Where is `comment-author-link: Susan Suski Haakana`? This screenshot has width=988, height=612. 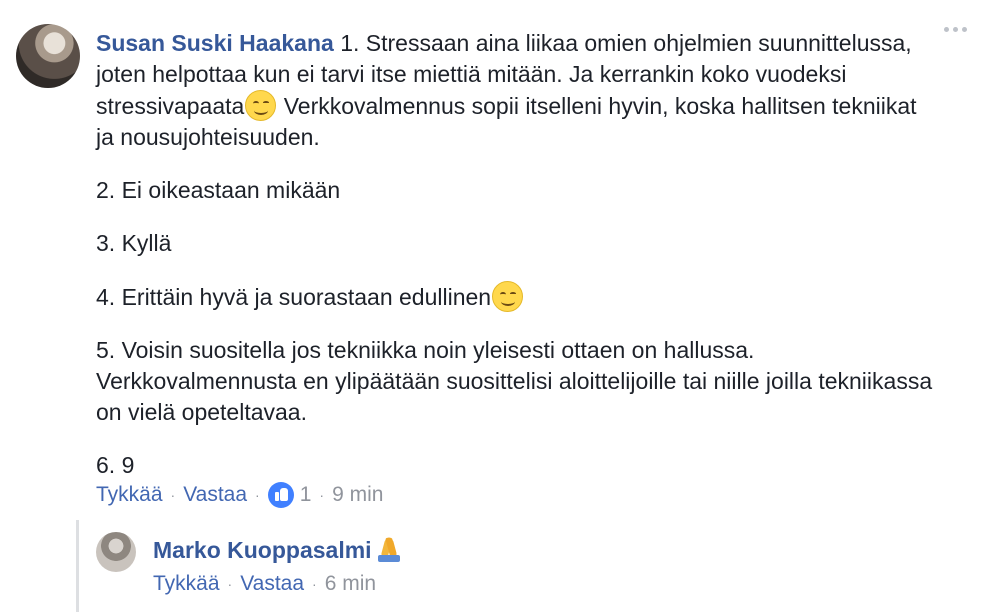 comment-author-link: Susan Suski Haakana is located at coordinates (215, 43).